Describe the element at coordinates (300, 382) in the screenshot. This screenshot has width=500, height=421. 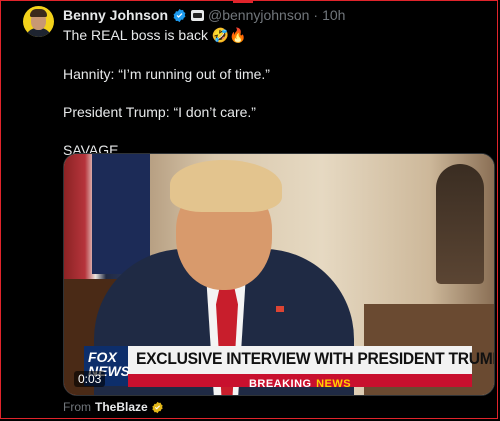
I see `breaking-news-ticker: BREAKING NEWS` at that location.